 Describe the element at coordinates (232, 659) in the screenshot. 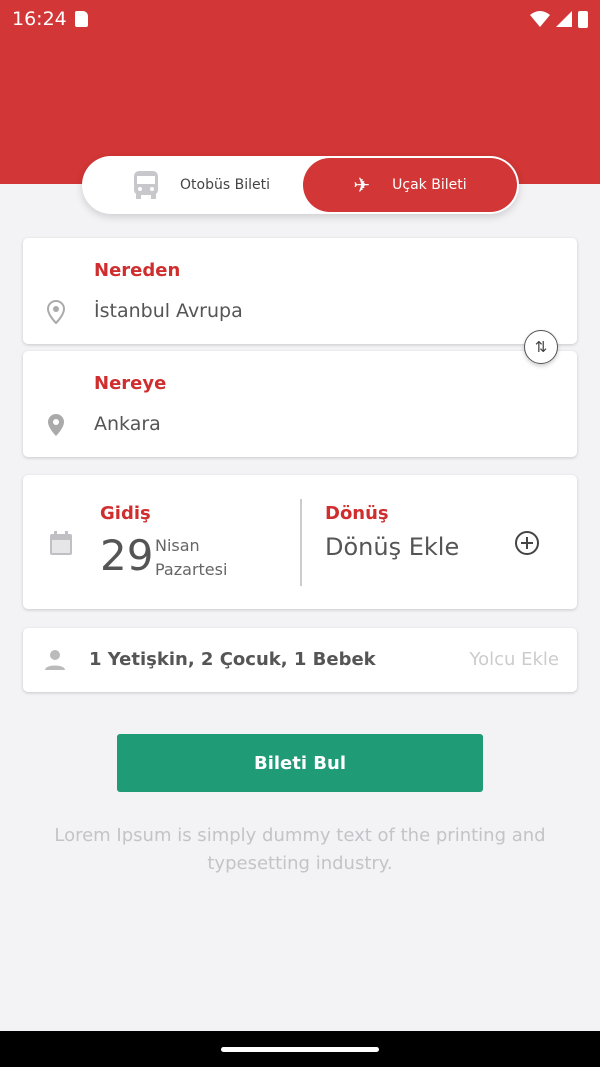

I see `passengers-value: 1 Yetişkin, 2 Çocuk, 1 Bebek` at that location.